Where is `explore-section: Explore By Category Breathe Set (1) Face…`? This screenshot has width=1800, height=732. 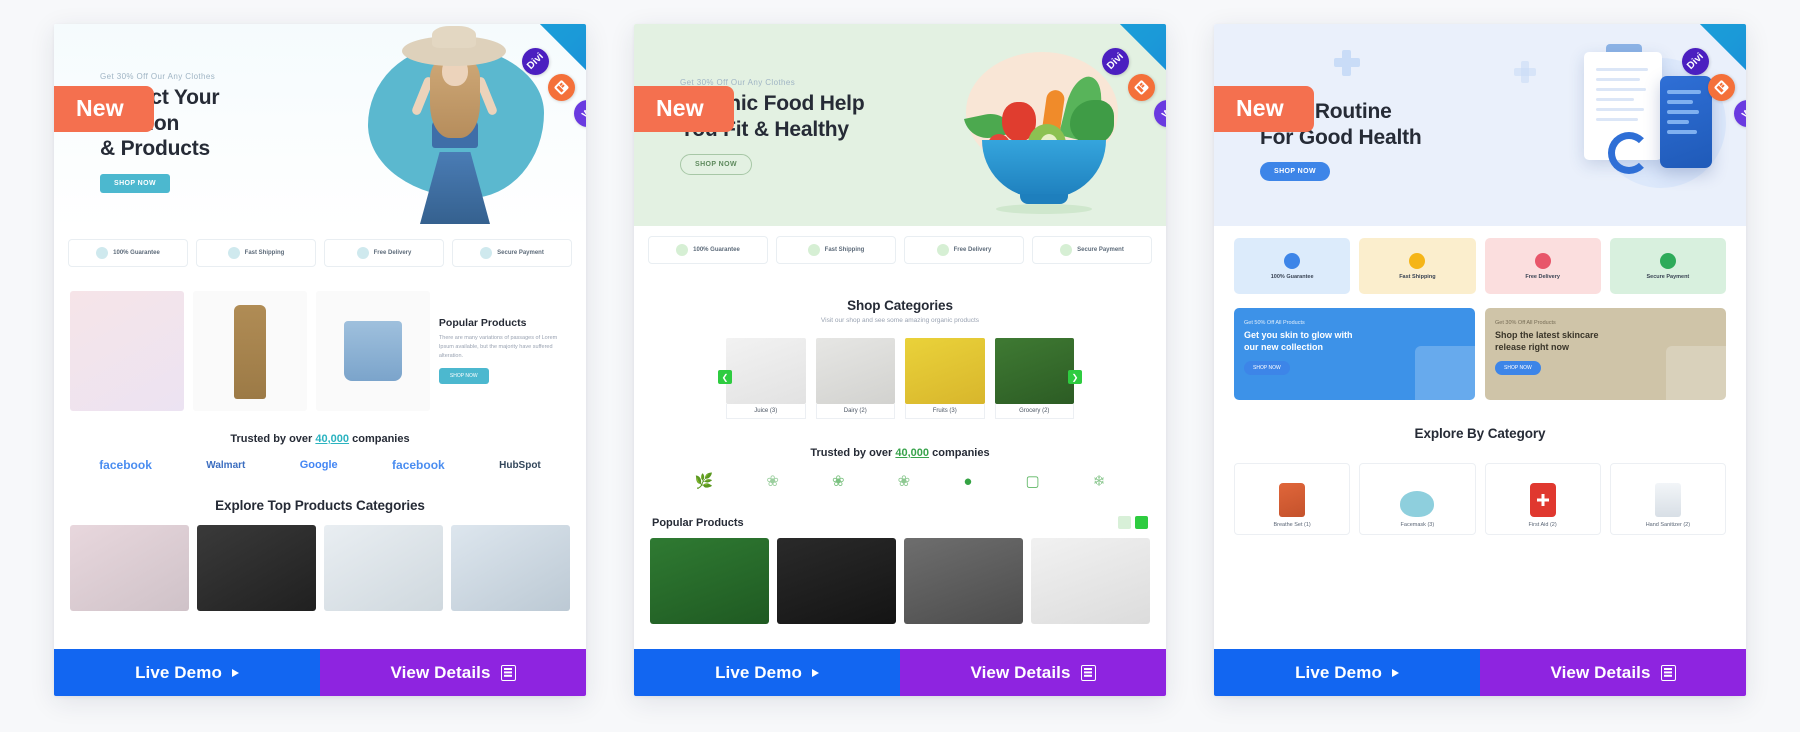
explore-section: Explore By Category Breathe Set (1) Face… is located at coordinates (1480, 480).